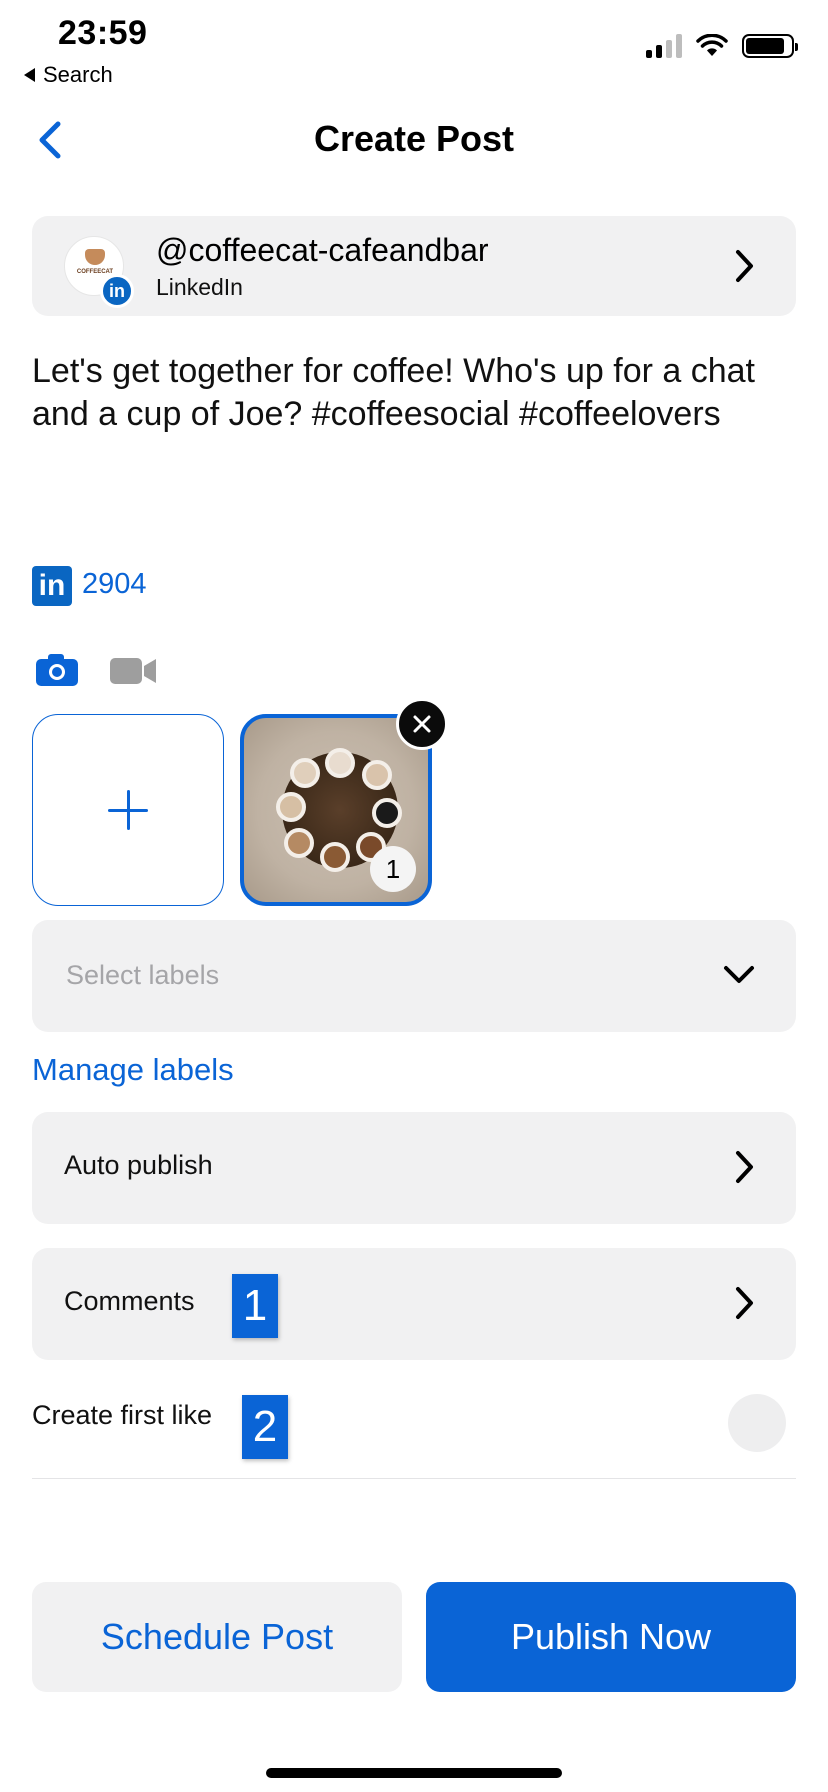 This screenshot has width=828, height=1792. Describe the element at coordinates (770, 46) in the screenshot. I see `battery-icon` at that location.